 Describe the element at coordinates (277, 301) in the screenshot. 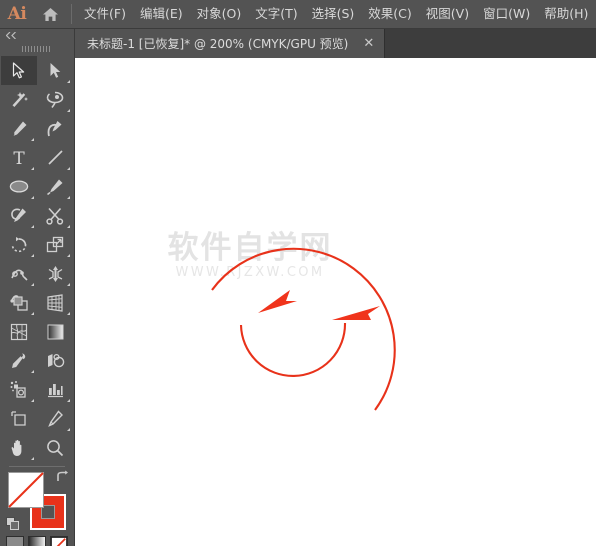

I see `left-arrowhead` at that location.